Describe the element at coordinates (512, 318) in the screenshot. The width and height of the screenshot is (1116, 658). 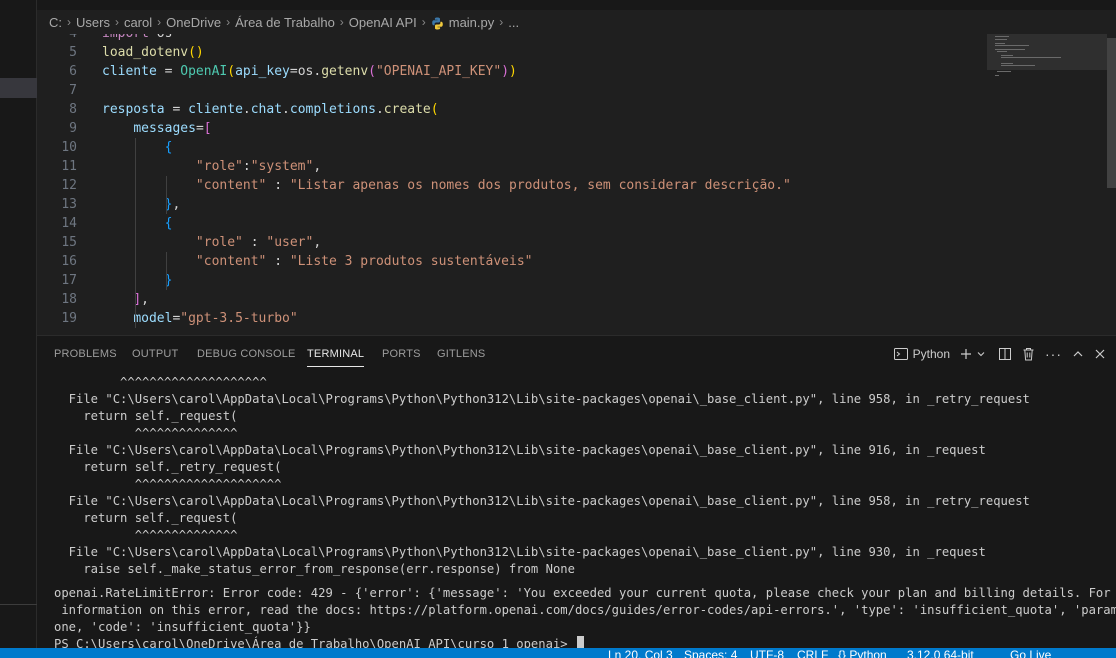
I see `code-line: 19 model="gpt-3.5-turbo"` at that location.